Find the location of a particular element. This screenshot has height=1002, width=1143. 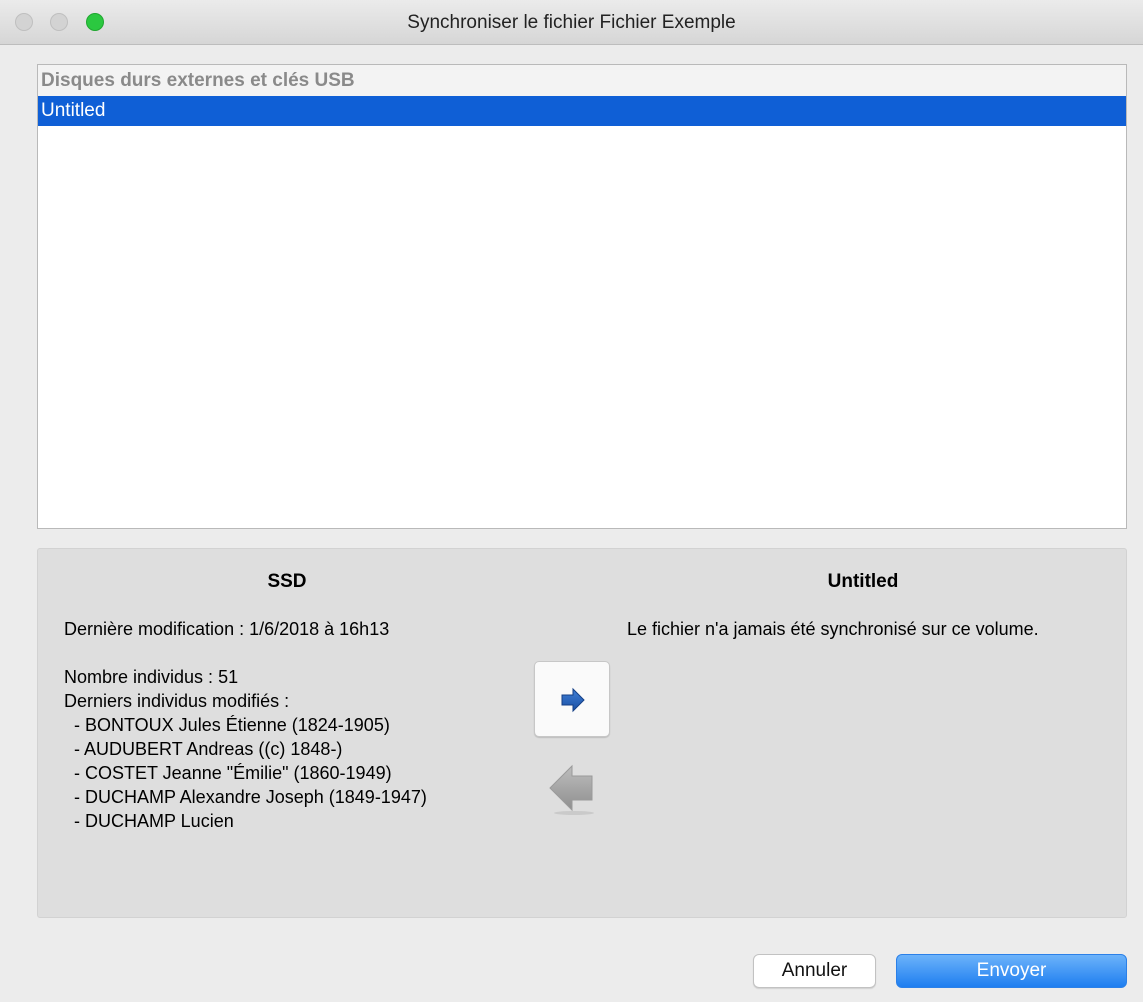

window-title: Synchroniser le fichier Fichier Exemple is located at coordinates (571, 22).